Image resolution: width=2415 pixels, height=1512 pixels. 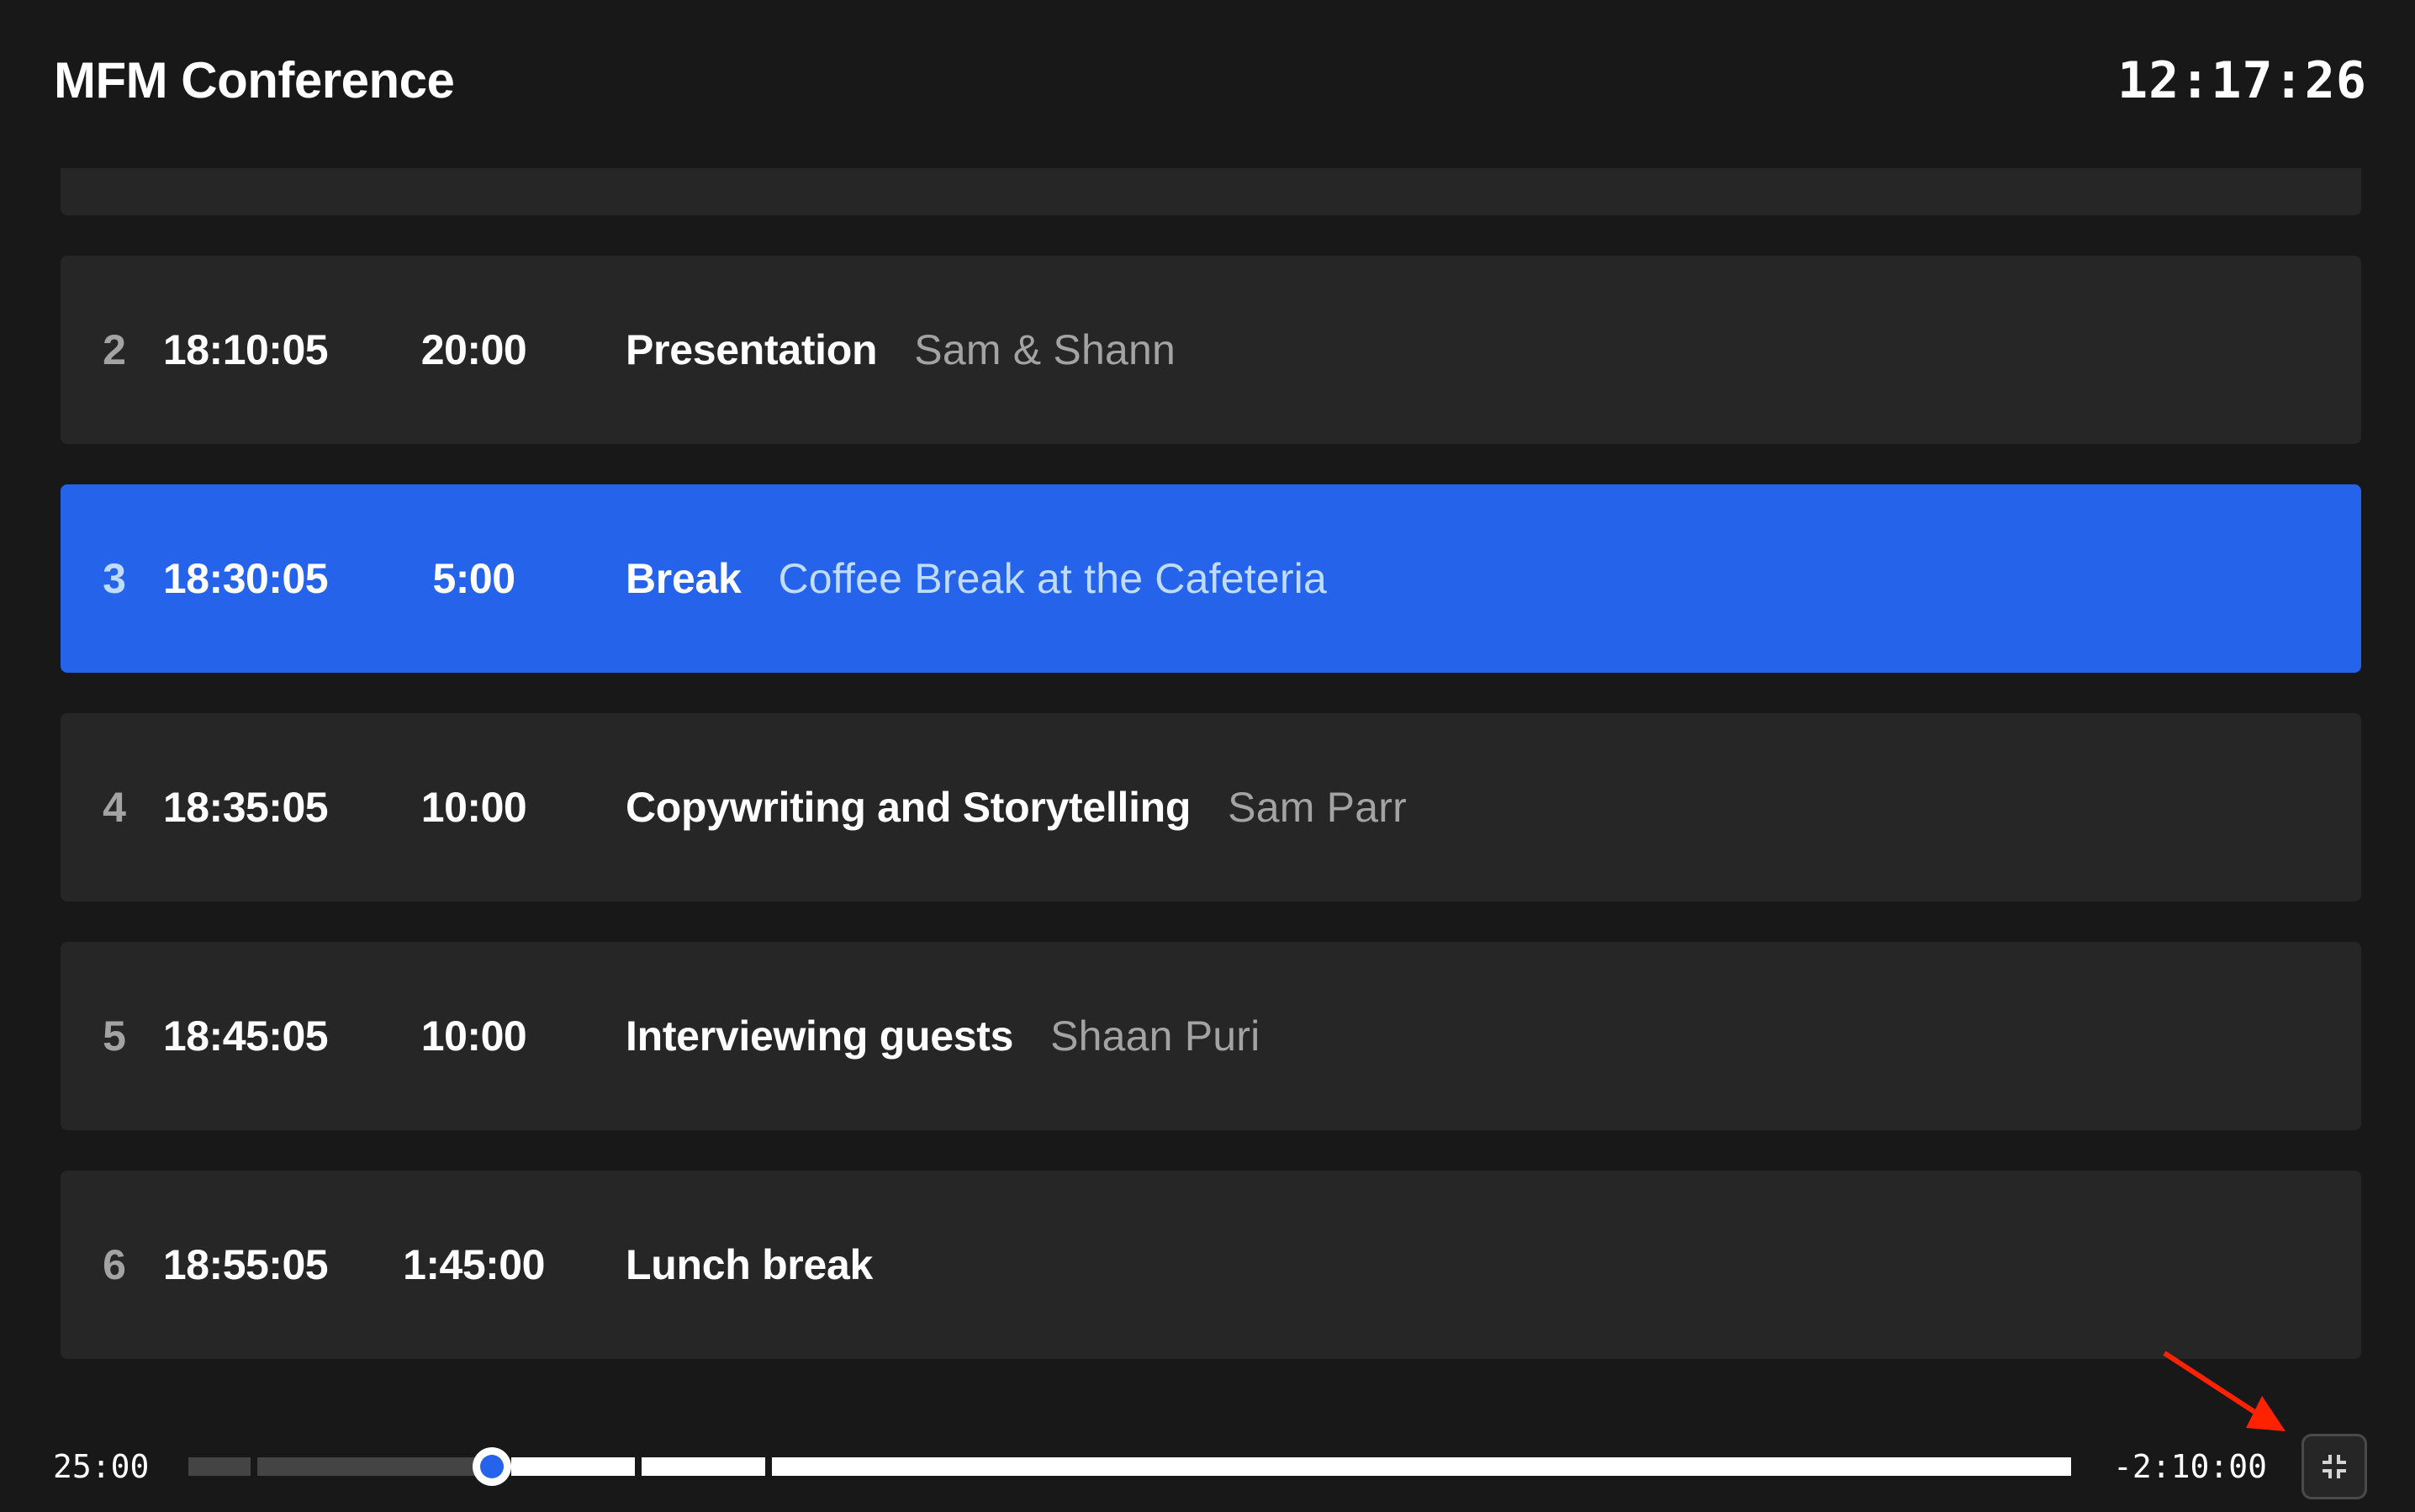 I want to click on event-card-partial, so click(x=1211, y=191).